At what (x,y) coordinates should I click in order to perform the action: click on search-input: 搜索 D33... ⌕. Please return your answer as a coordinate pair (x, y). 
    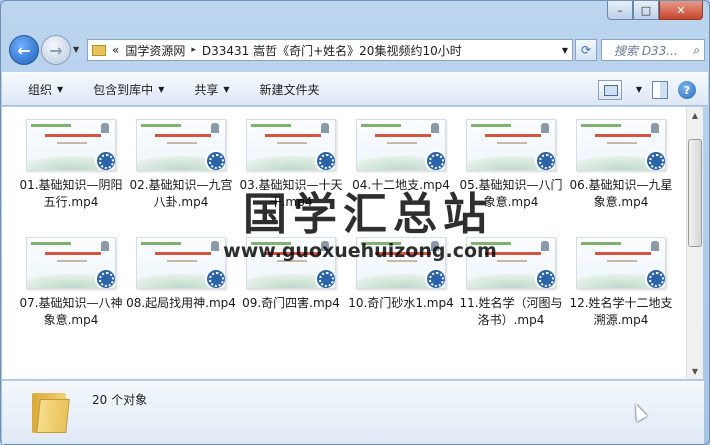
    Looking at the image, I should click on (653, 50).